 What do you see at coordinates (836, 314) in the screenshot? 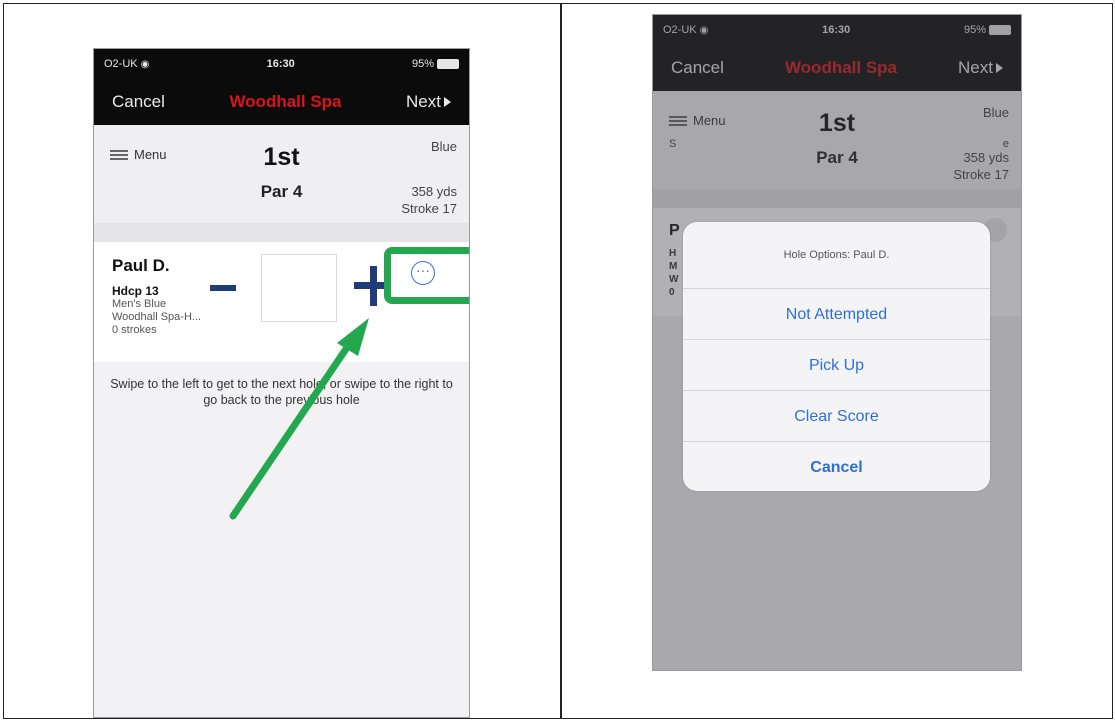
I see `not-attempted-option: Not Attempted` at bounding box center [836, 314].